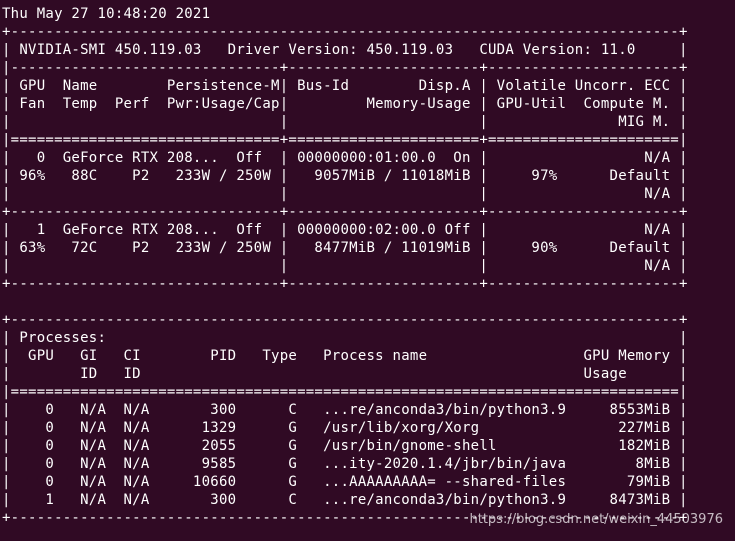  Describe the element at coordinates (596, 519) in the screenshot. I see `watermark-text: https://blog.csdn.net/weixin_44503976` at that location.